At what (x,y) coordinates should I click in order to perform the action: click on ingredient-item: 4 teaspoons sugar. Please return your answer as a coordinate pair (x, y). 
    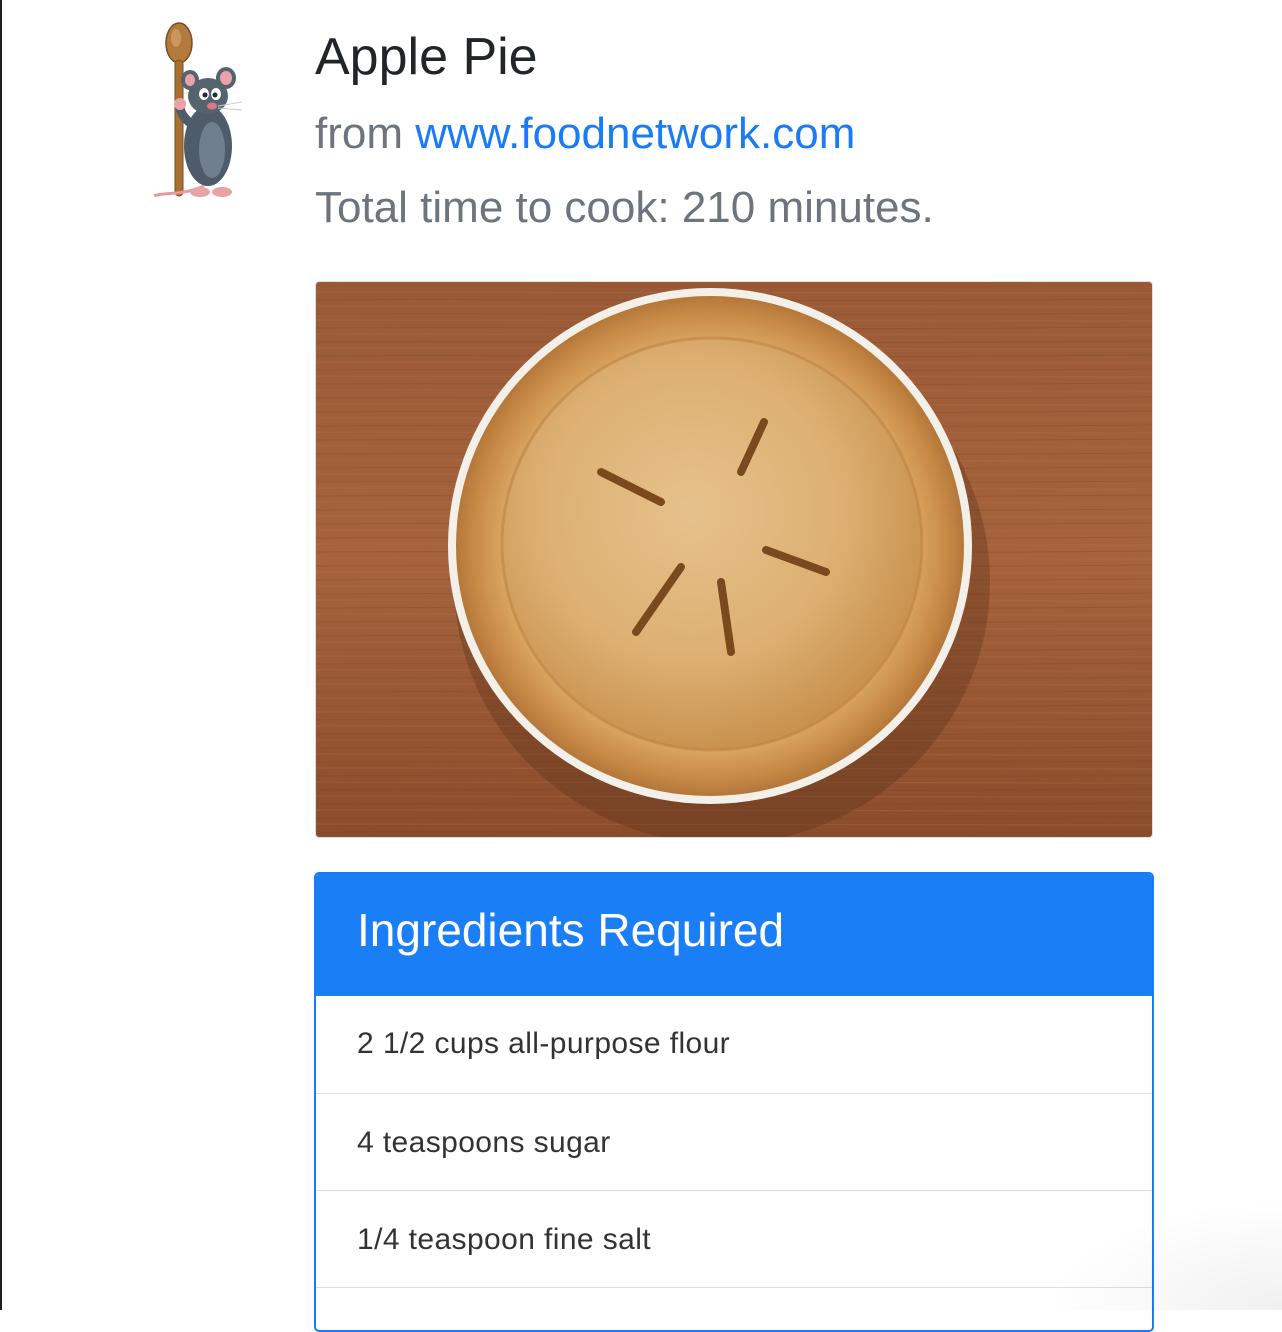
    Looking at the image, I should click on (734, 1142).